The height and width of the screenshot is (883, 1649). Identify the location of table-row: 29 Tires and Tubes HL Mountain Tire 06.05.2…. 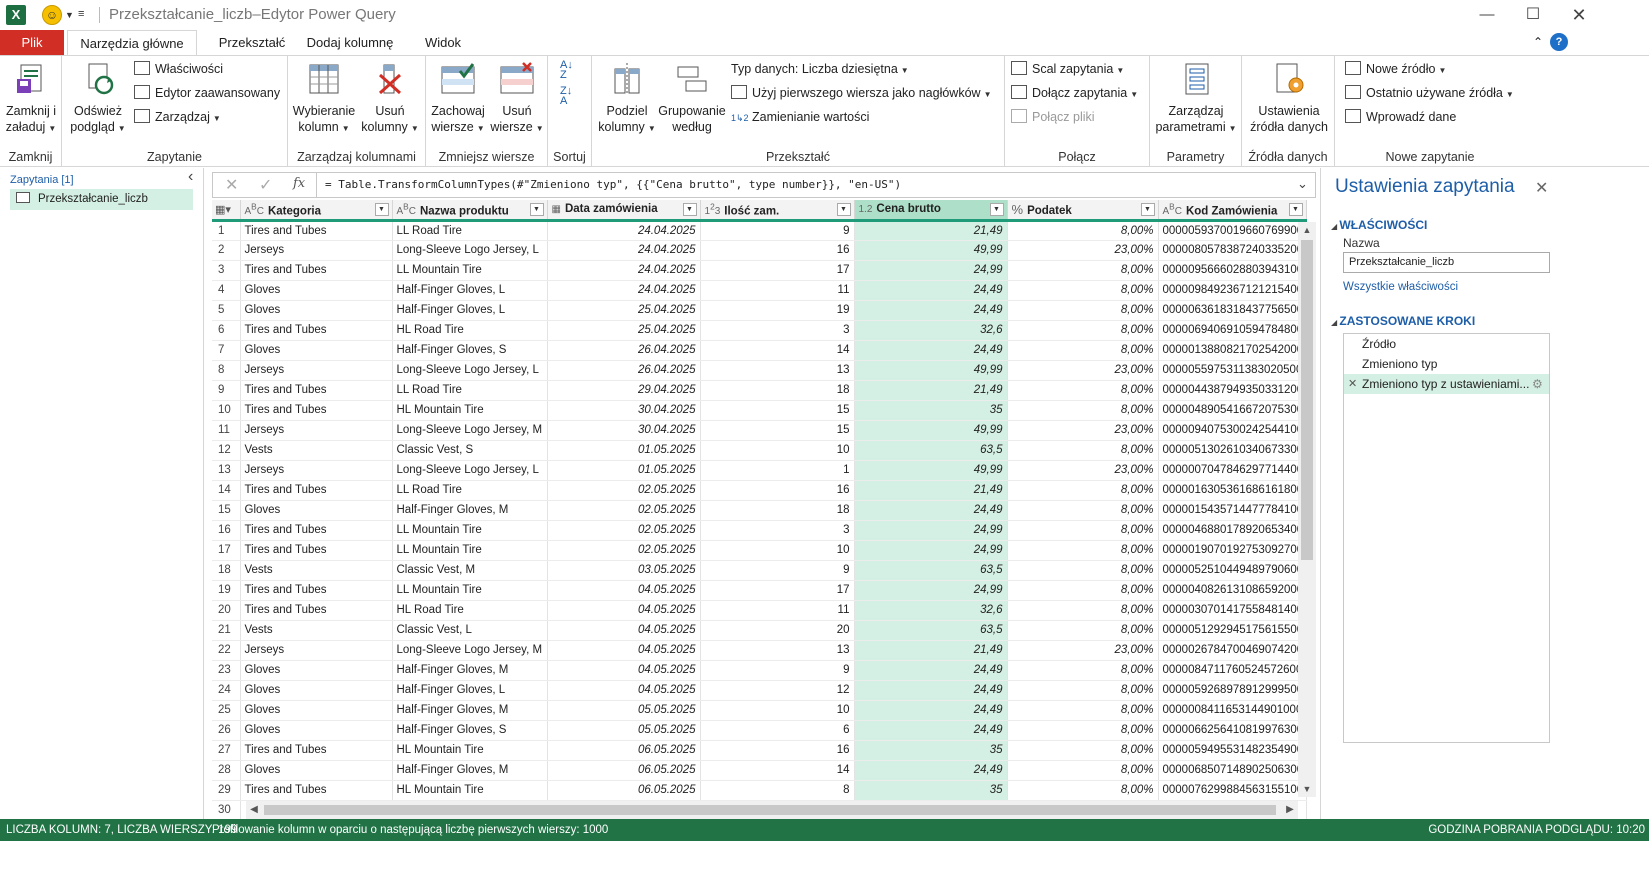
(759, 790).